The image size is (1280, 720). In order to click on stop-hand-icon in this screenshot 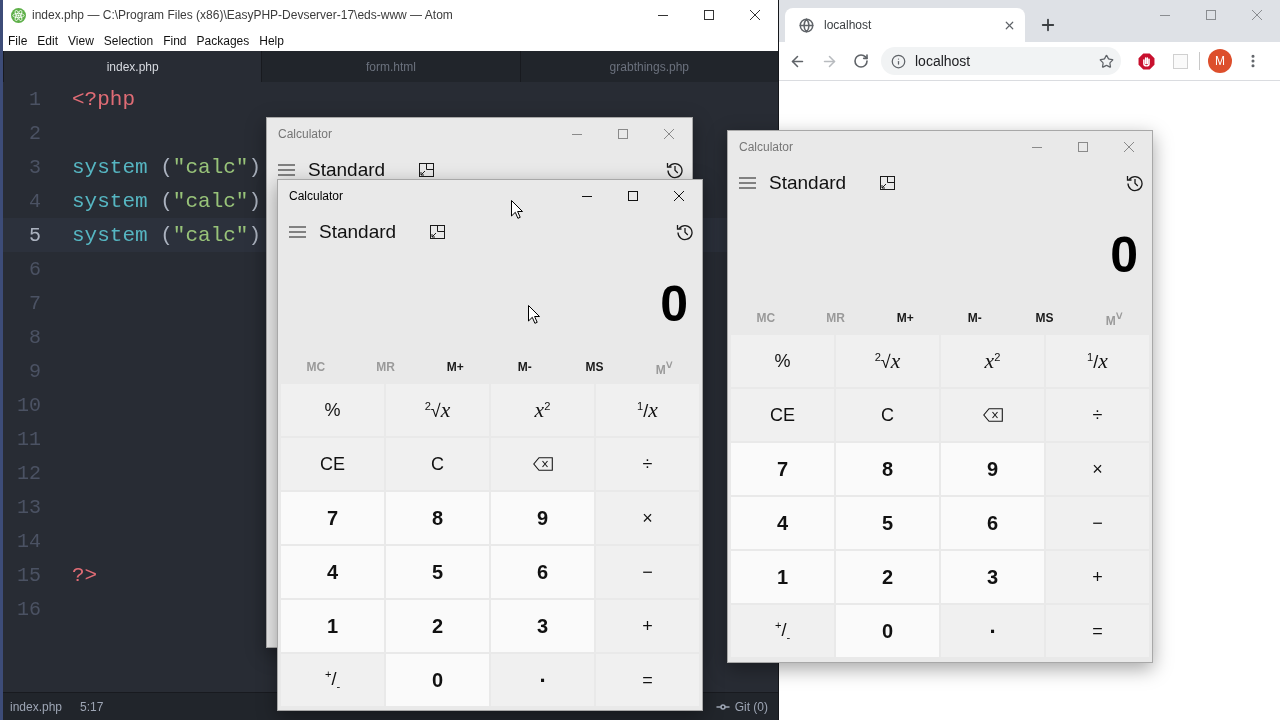, I will do `click(1146, 61)`.